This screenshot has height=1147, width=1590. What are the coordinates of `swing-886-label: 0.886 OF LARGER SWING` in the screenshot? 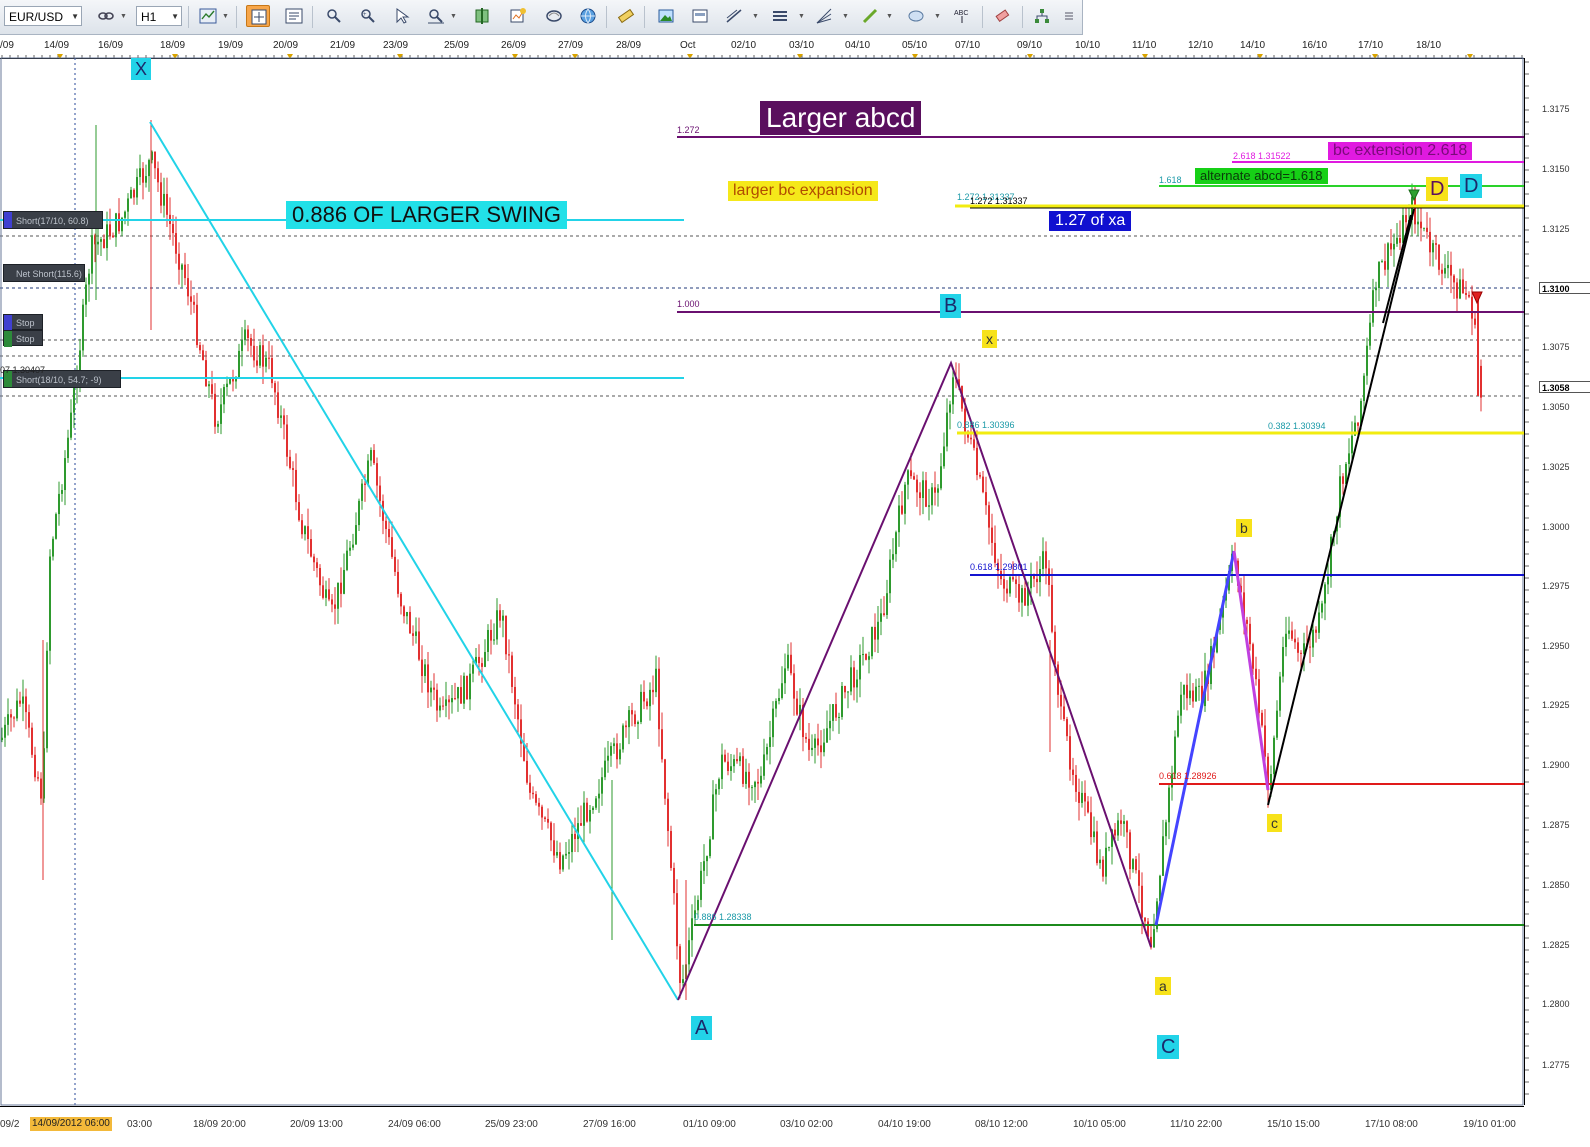 It's located at (426, 215).